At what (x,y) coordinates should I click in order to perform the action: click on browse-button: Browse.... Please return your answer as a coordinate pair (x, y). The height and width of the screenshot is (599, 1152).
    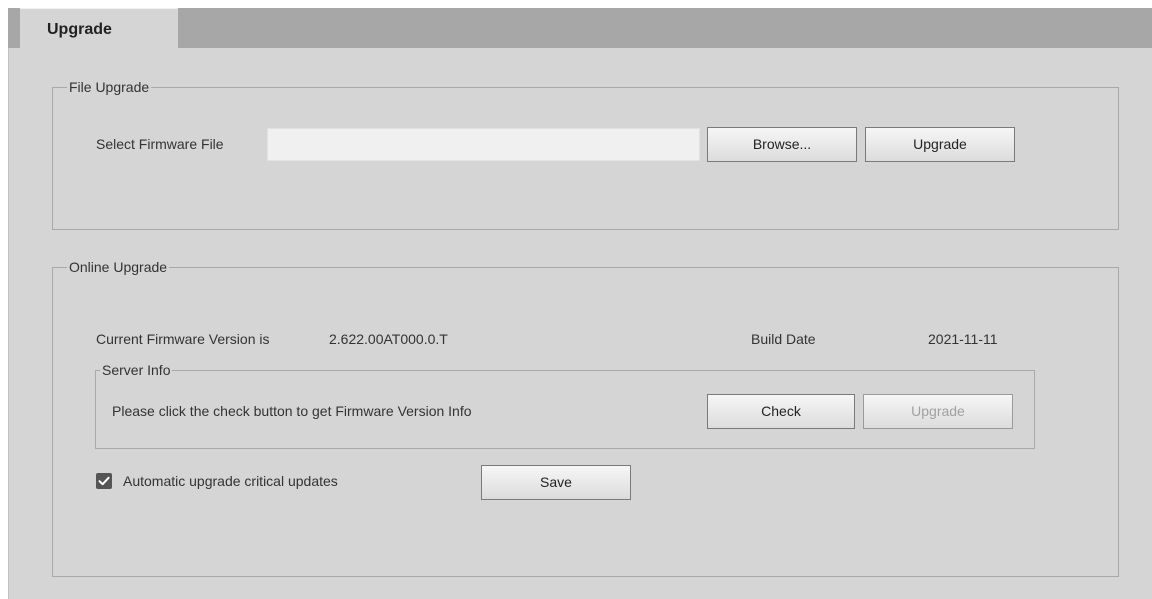
    Looking at the image, I should click on (782, 144).